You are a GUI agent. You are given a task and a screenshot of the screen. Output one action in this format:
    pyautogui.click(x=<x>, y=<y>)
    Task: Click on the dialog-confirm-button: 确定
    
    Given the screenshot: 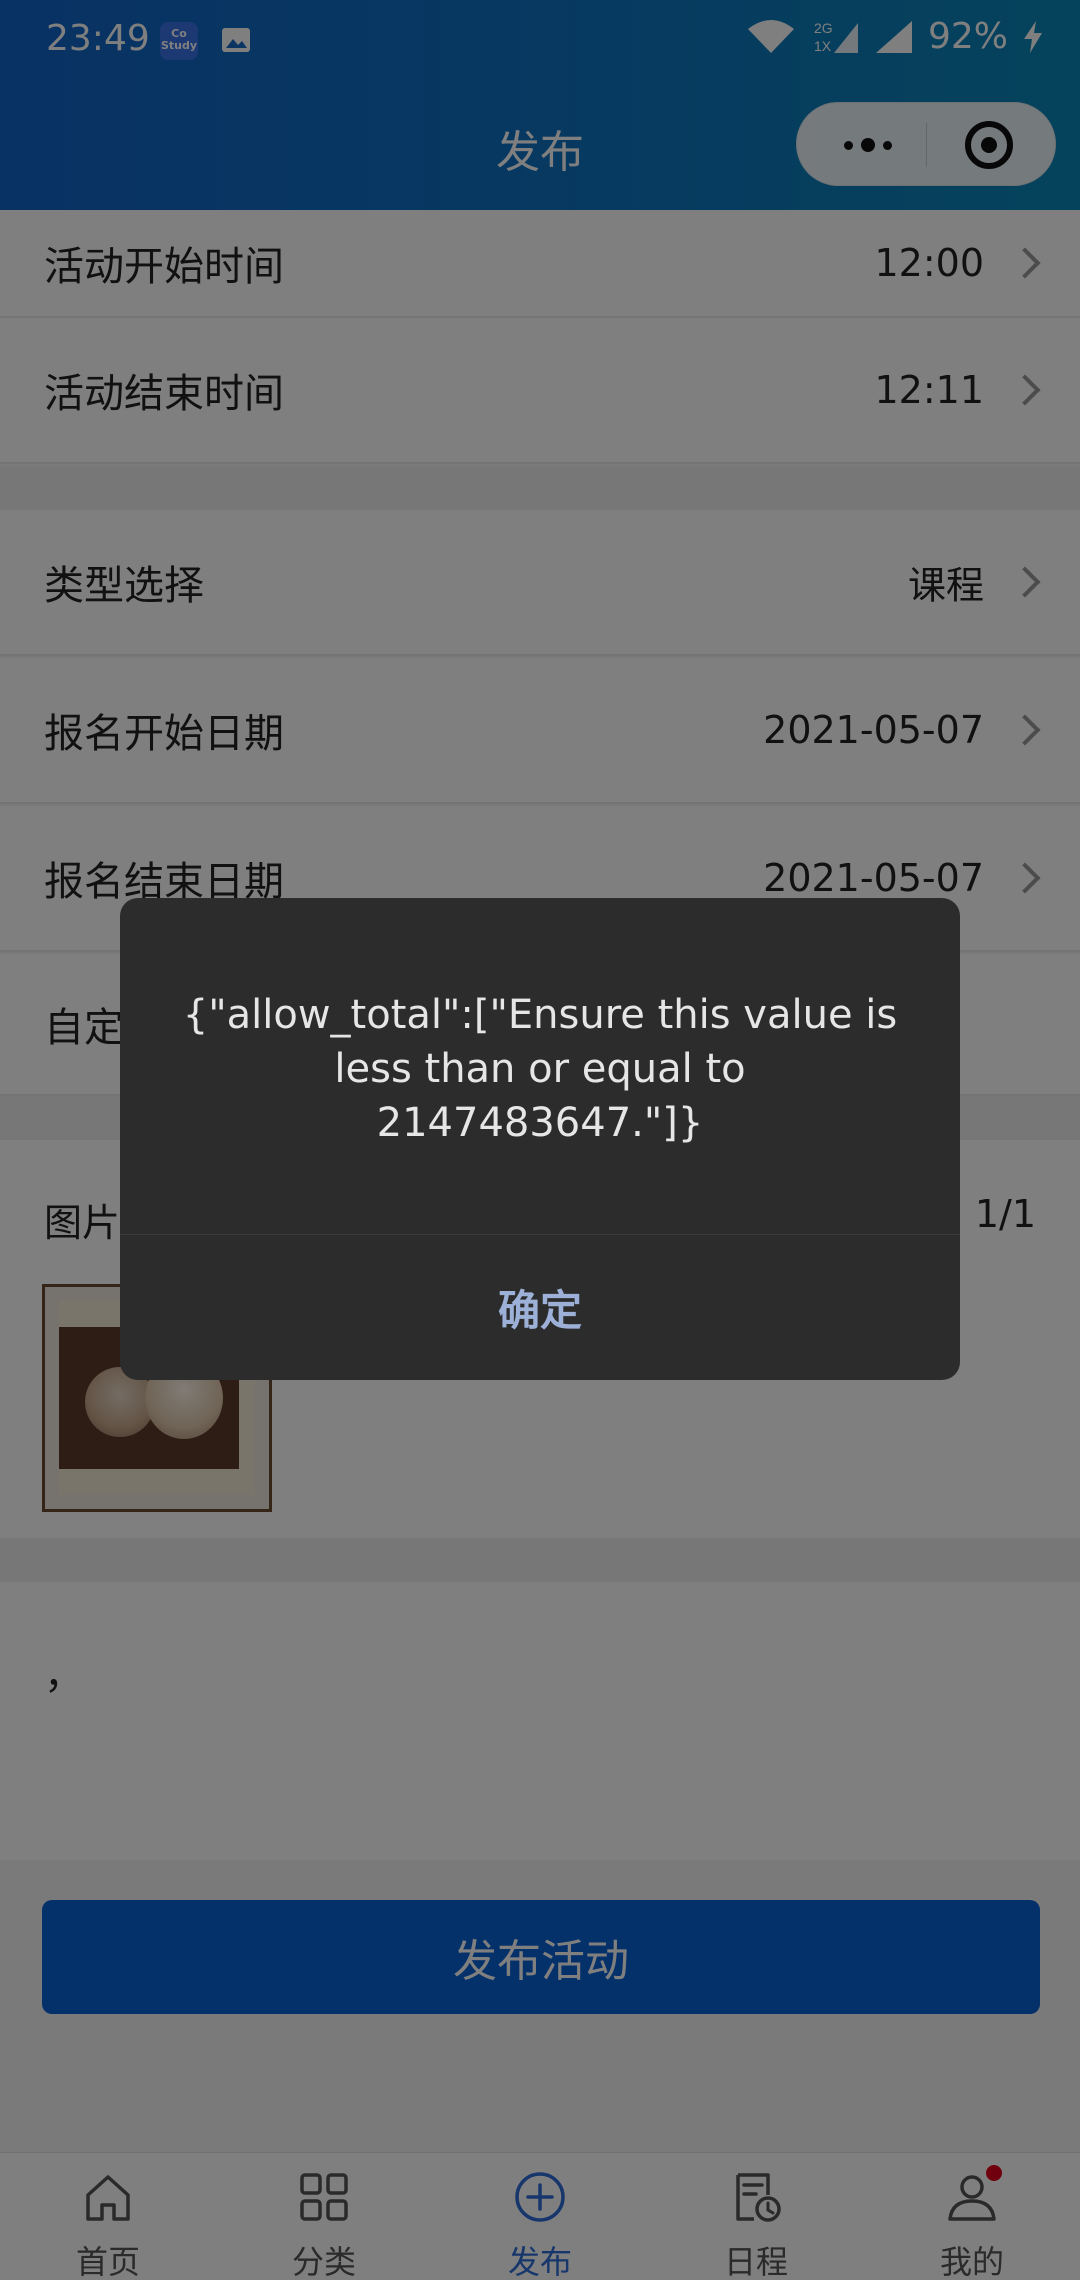 What is the action you would take?
    pyautogui.click(x=540, y=1307)
    